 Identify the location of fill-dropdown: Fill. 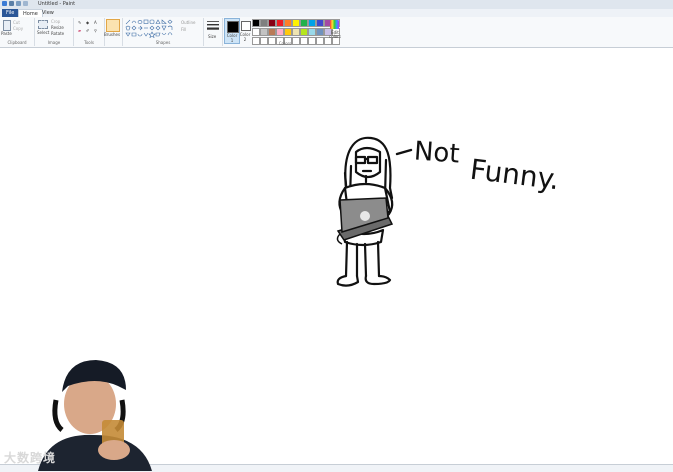
(183, 29).